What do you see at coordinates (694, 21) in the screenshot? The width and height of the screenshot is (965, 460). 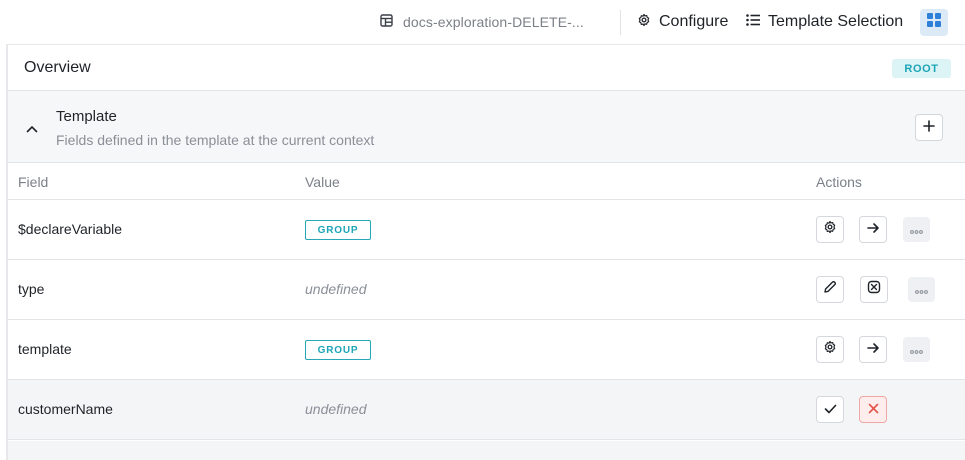 I see `configure-label: Configure` at bounding box center [694, 21].